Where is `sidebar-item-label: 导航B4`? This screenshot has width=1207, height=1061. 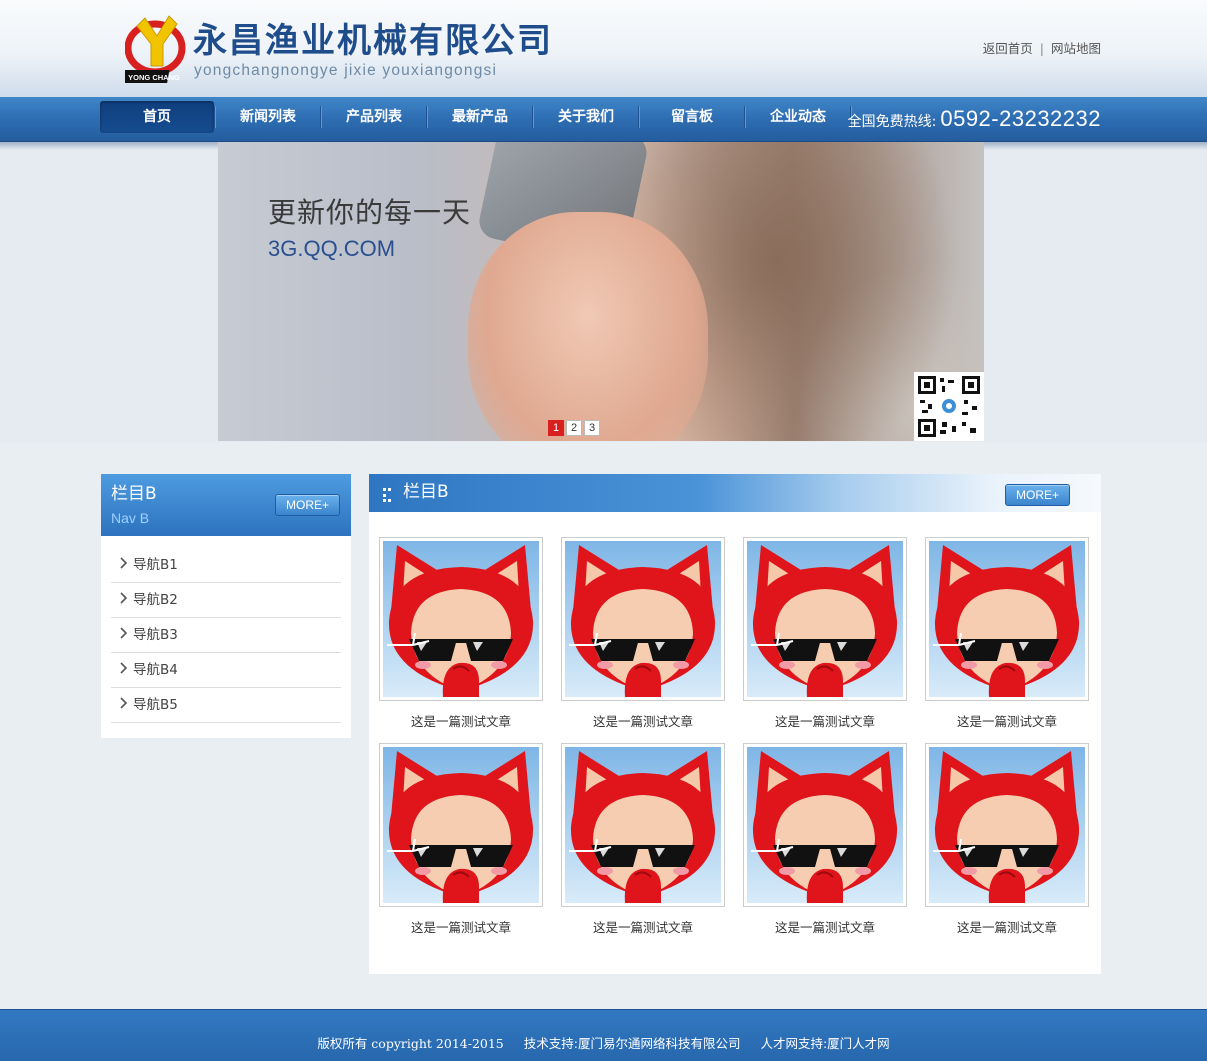
sidebar-item-label: 导航B4 is located at coordinates (155, 669).